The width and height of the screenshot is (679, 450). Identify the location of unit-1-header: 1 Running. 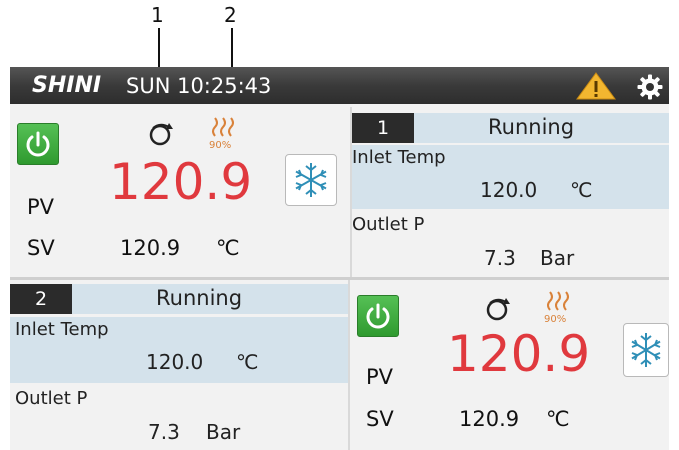
(510, 128).